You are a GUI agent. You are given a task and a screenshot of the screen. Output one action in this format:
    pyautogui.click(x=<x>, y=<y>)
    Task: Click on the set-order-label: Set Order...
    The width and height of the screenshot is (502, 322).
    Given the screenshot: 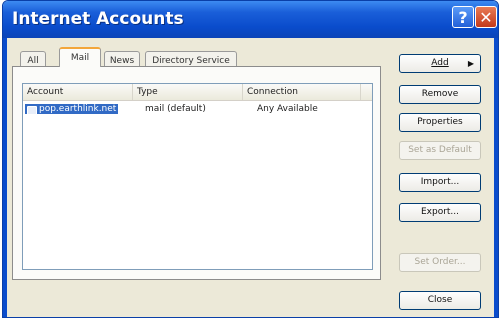 What is the action you would take?
    pyautogui.click(x=440, y=262)
    